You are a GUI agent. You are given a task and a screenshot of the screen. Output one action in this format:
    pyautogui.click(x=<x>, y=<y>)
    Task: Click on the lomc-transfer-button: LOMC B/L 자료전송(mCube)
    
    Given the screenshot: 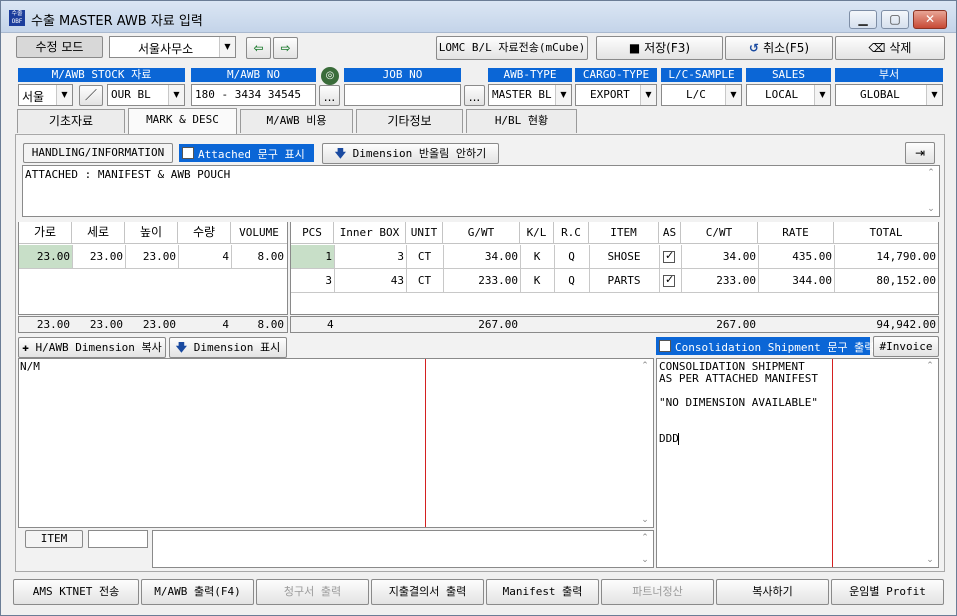 What is the action you would take?
    pyautogui.click(x=512, y=48)
    